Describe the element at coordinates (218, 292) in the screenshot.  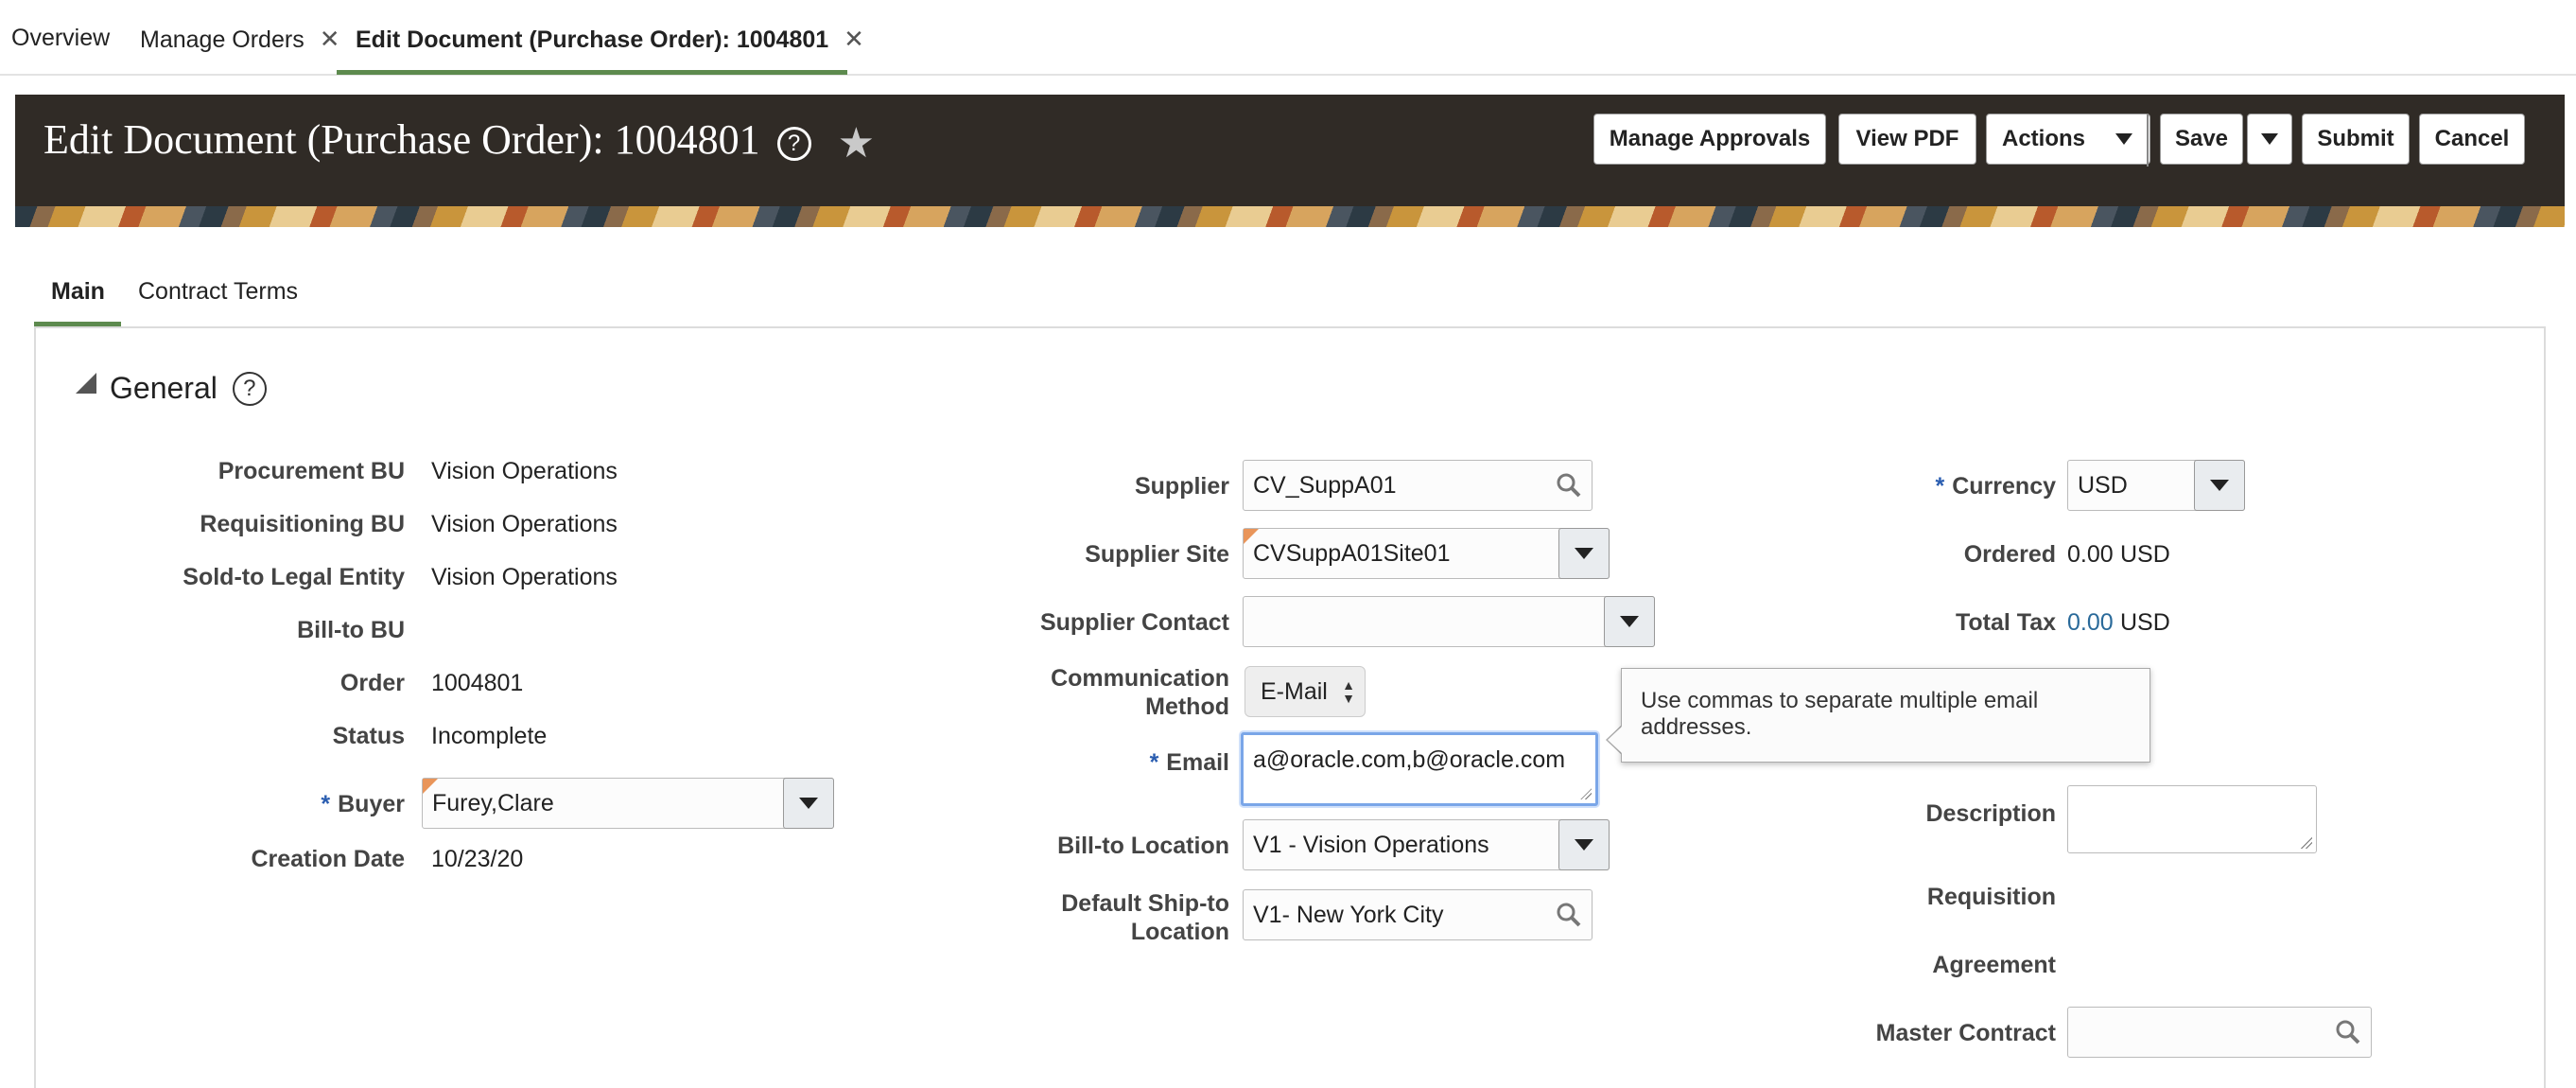
I see `tab-contract-terms: Contract Terms` at that location.